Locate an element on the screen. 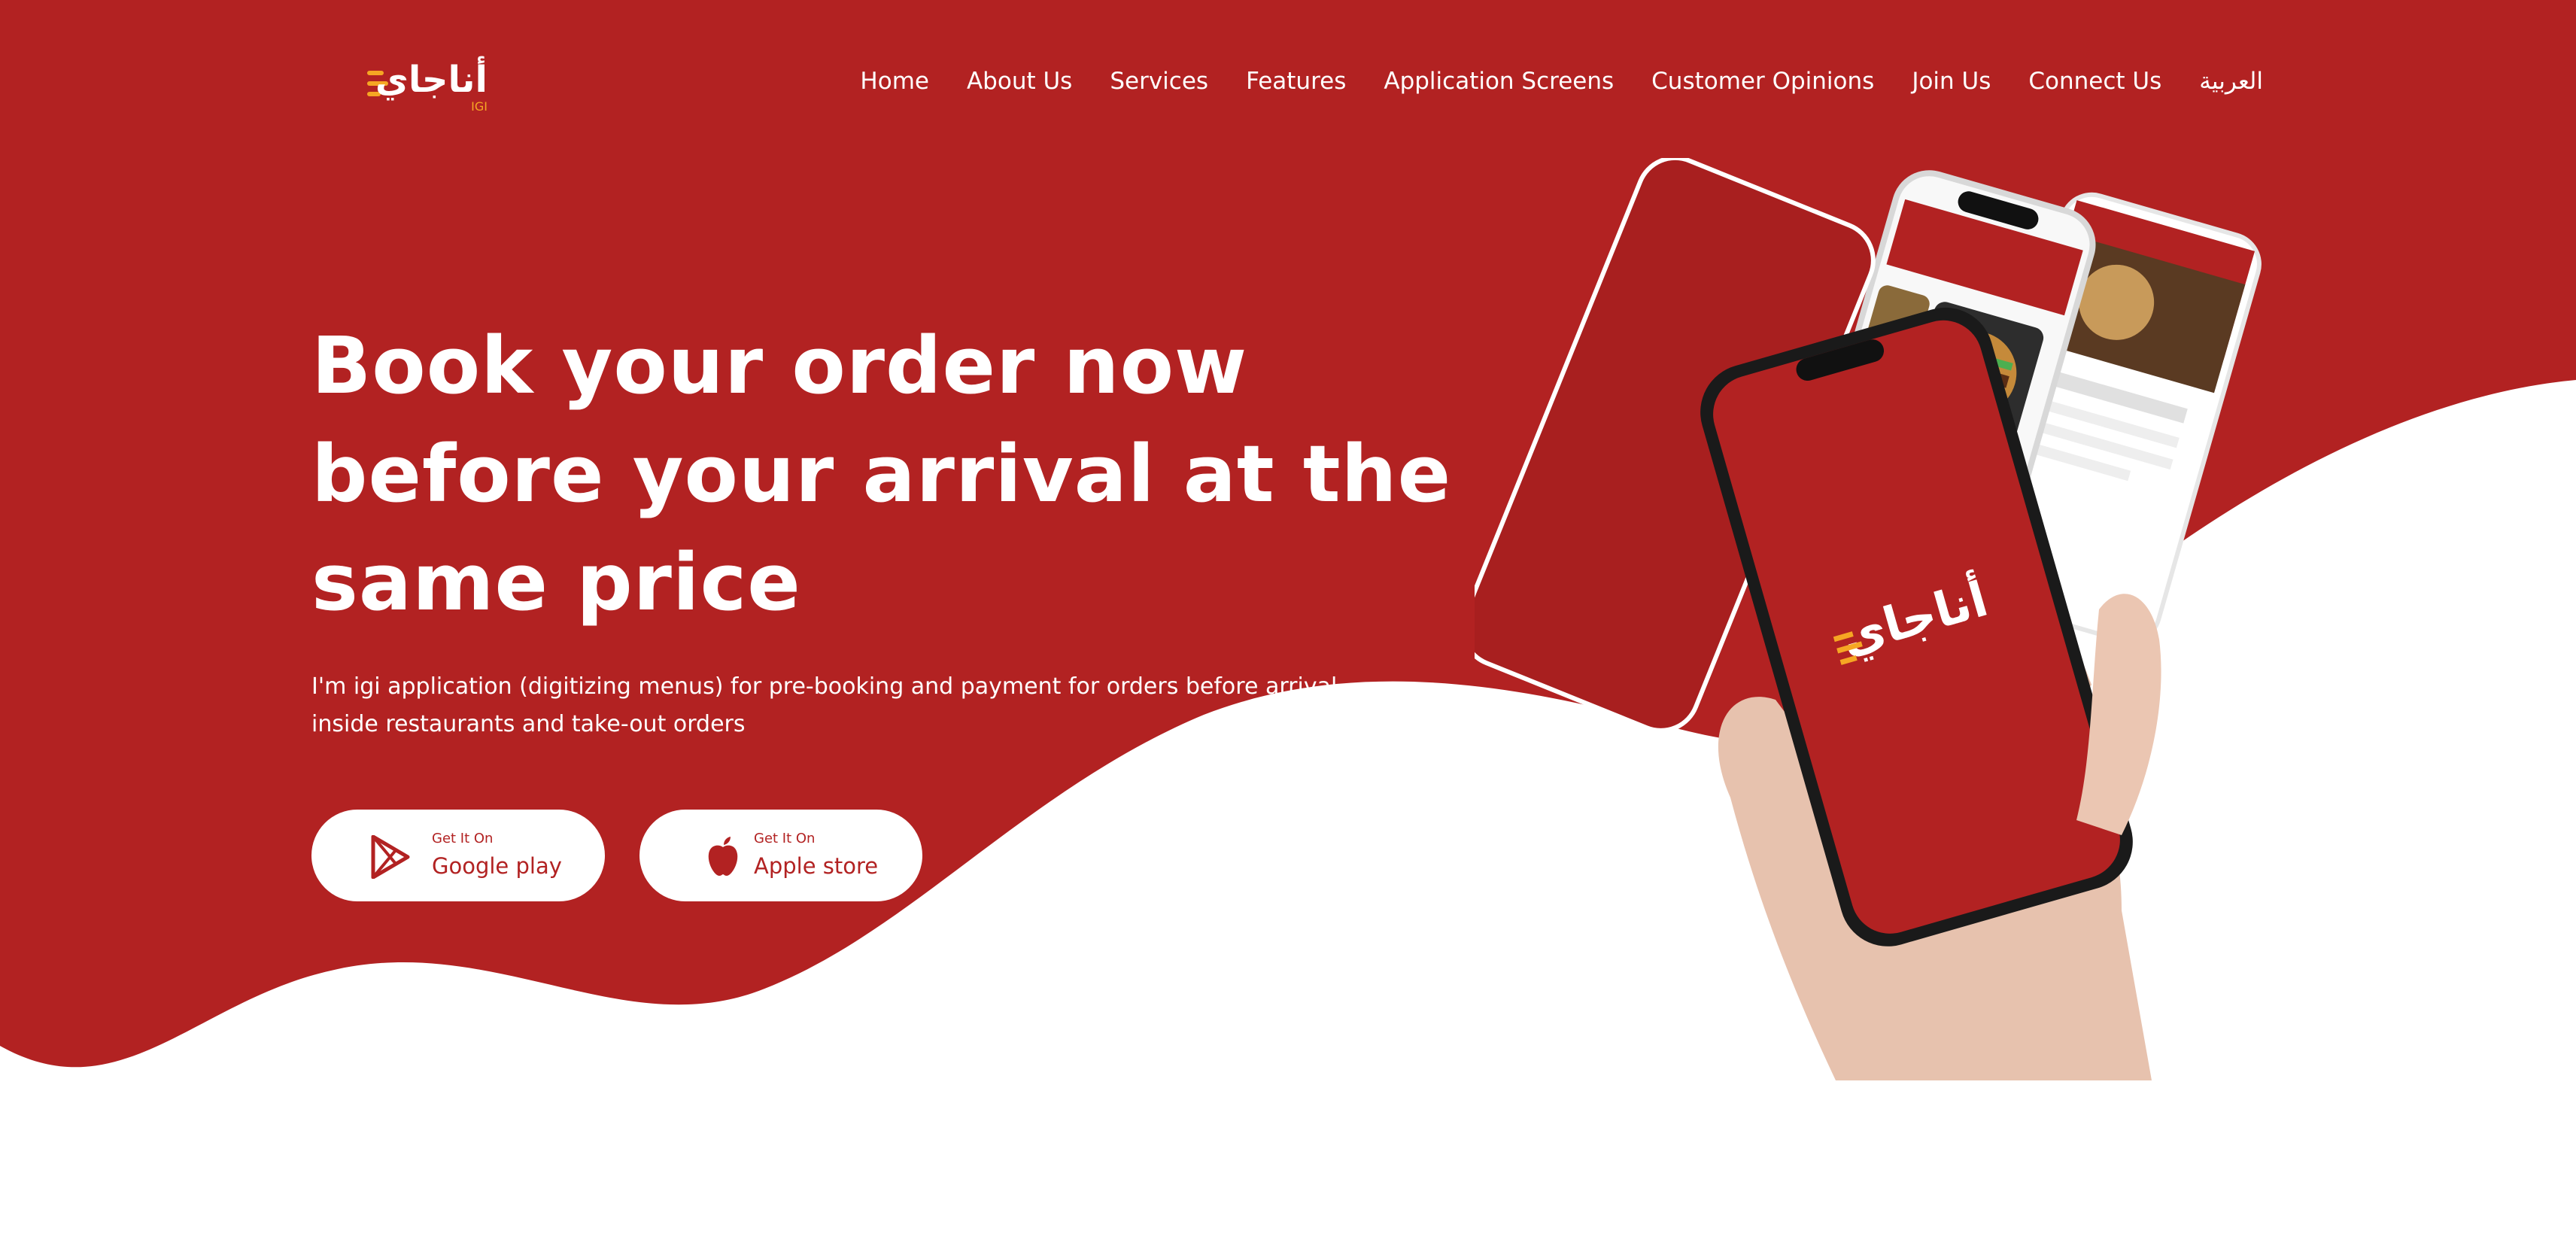  nav-language-arabic: العربية is located at coordinates (2231, 81).